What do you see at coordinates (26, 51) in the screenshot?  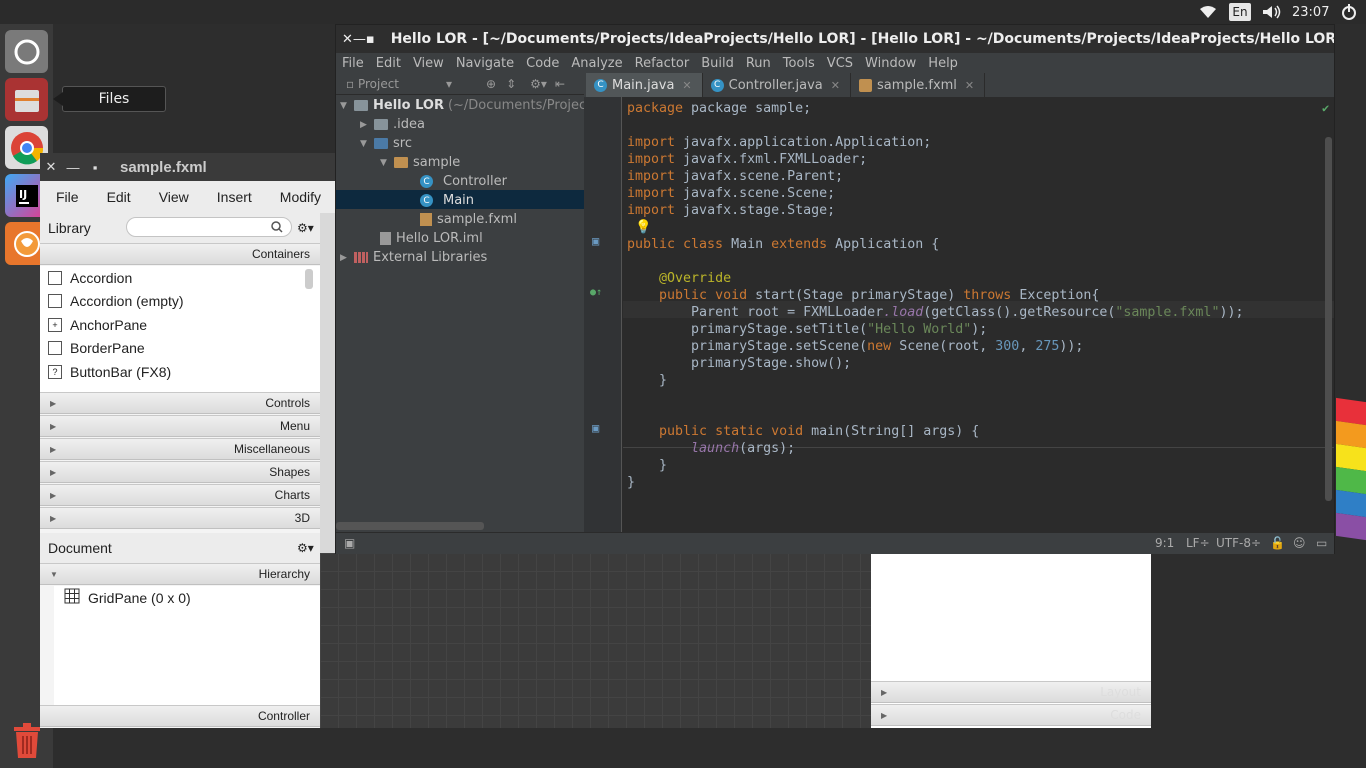 I see `ubuntu-logo-icon` at bounding box center [26, 51].